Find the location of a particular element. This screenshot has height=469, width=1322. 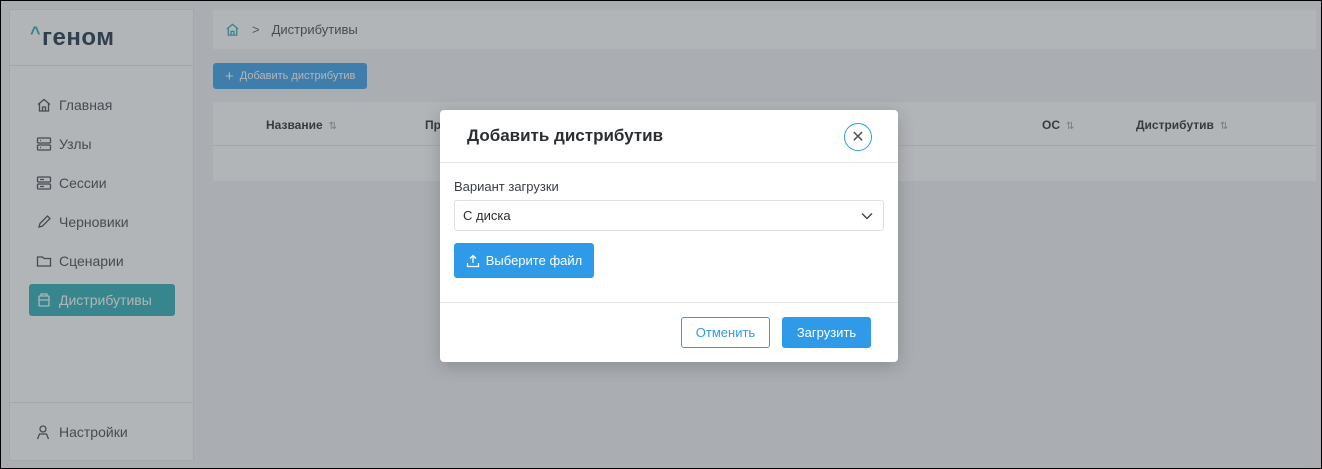

upload-variant-select: С диска is located at coordinates (669, 215).